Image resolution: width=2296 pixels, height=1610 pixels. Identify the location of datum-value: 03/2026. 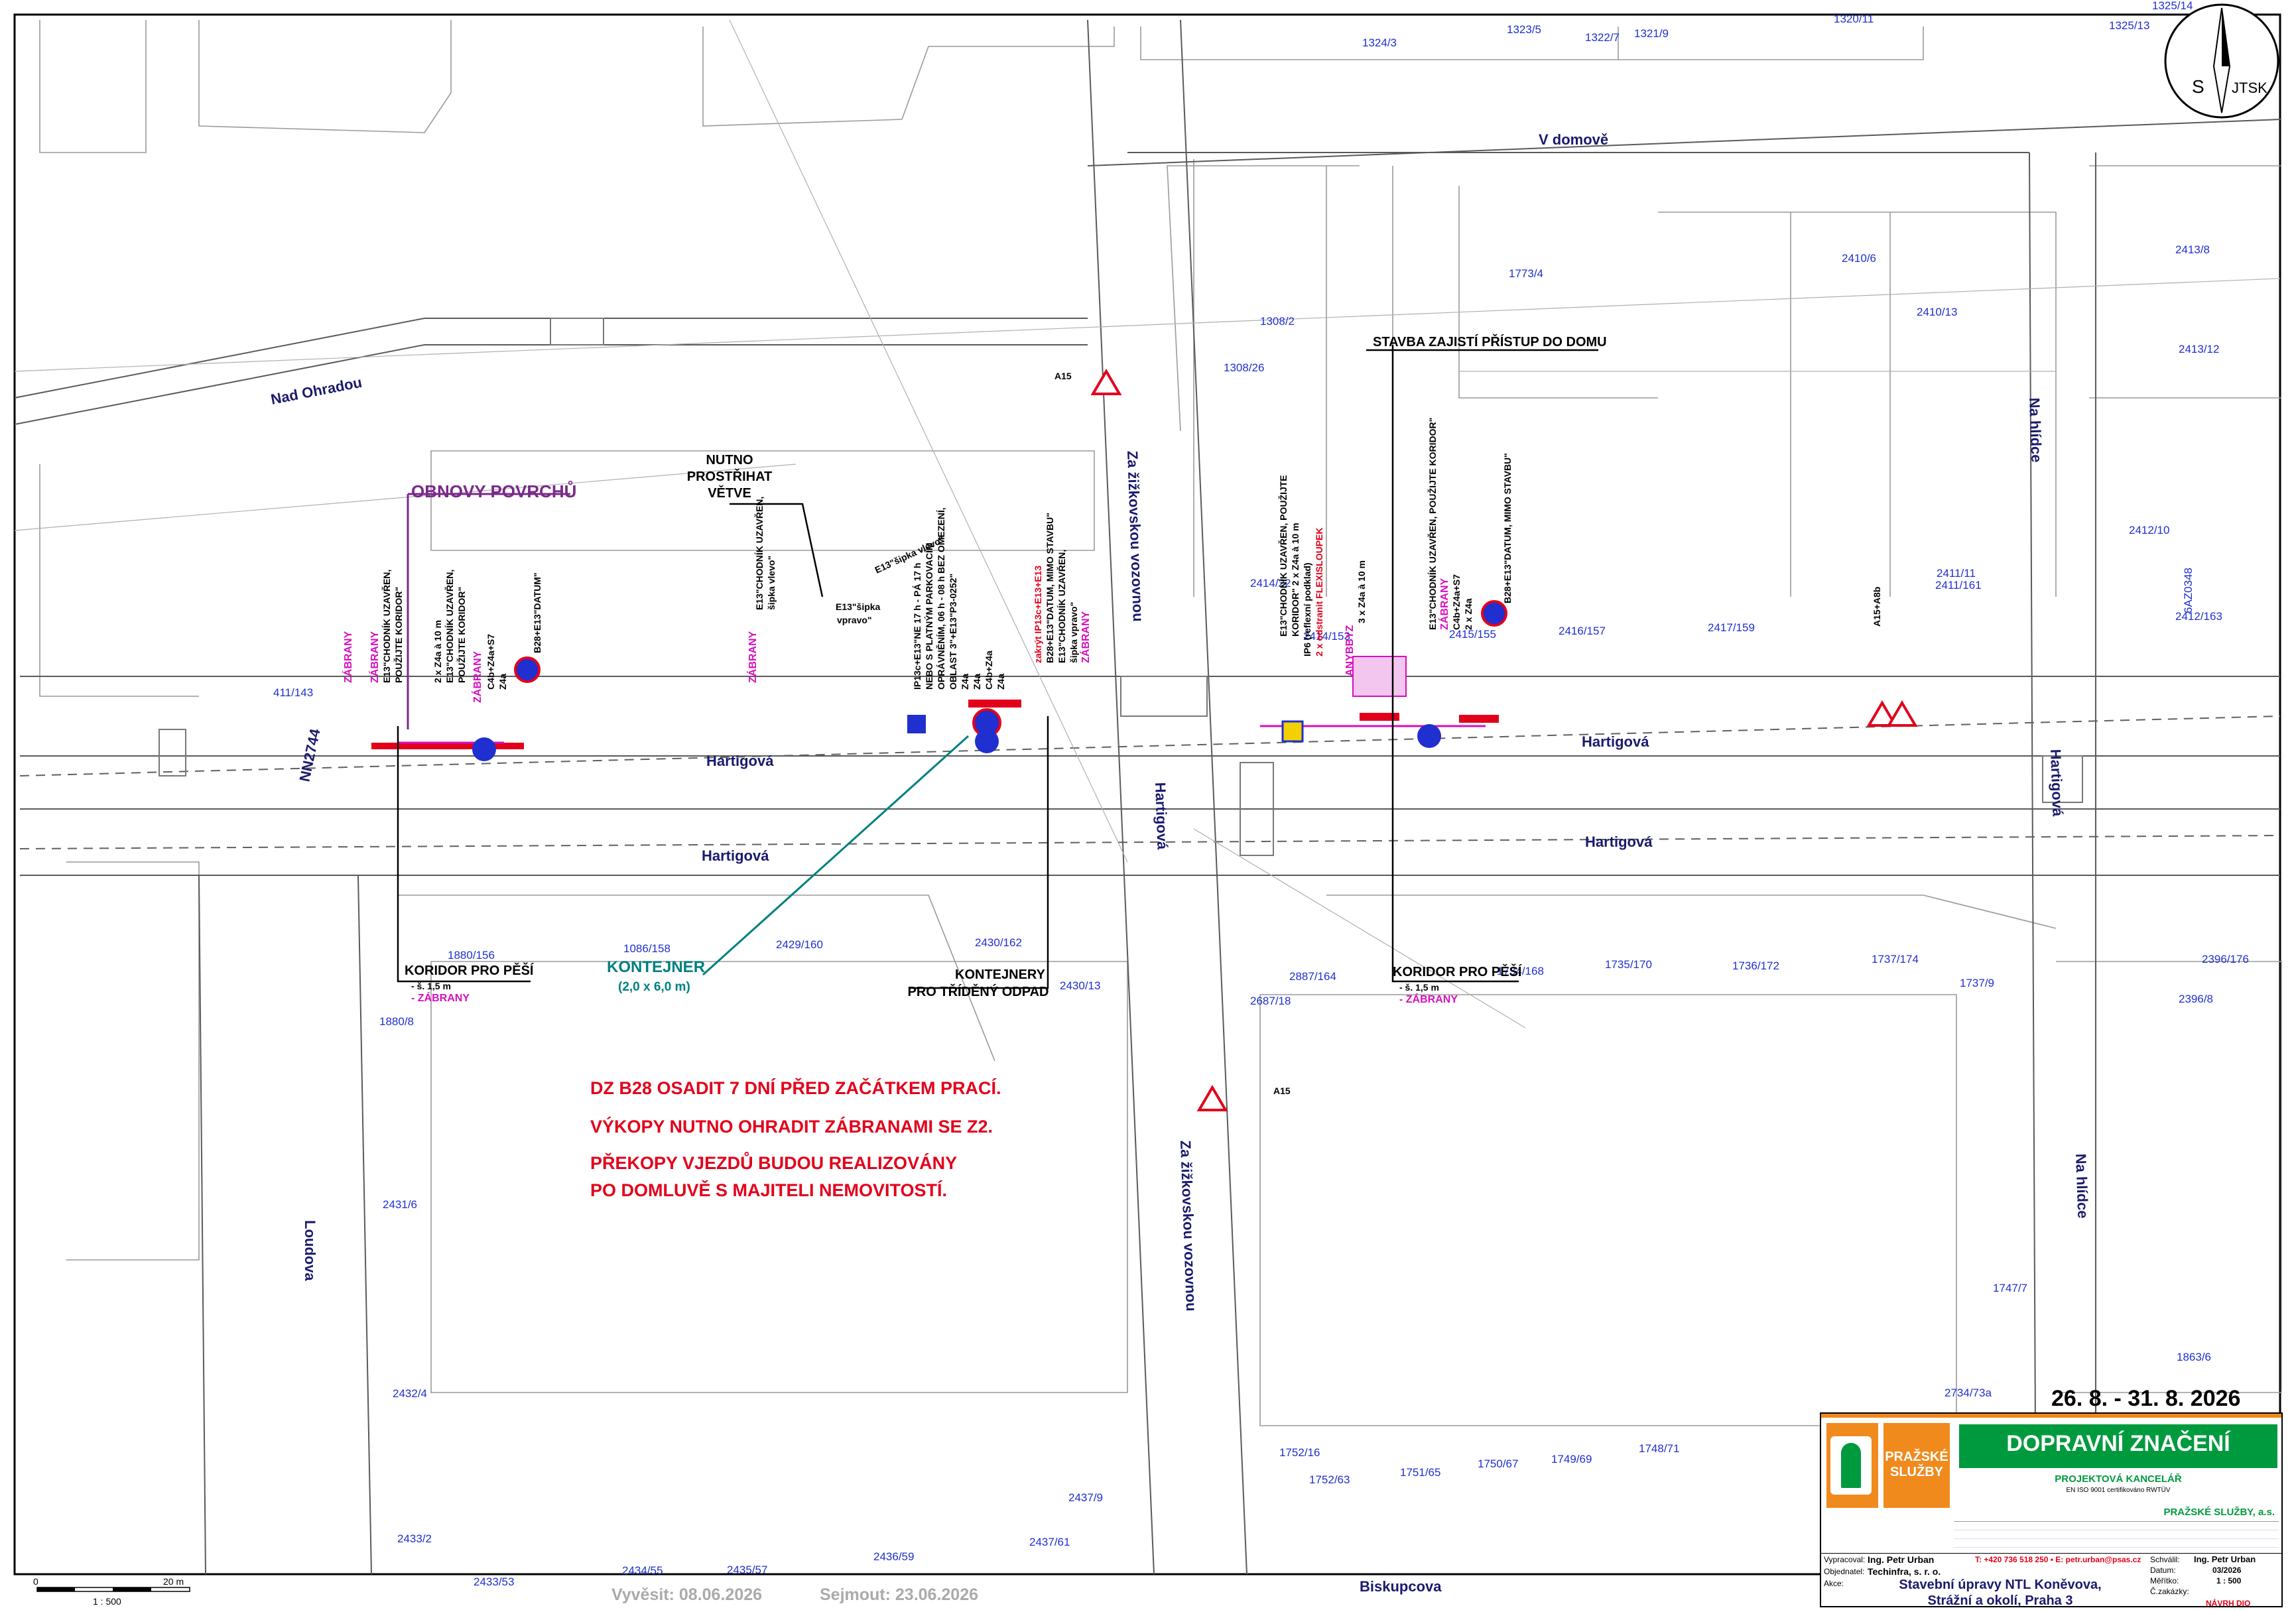
(2227, 1570).